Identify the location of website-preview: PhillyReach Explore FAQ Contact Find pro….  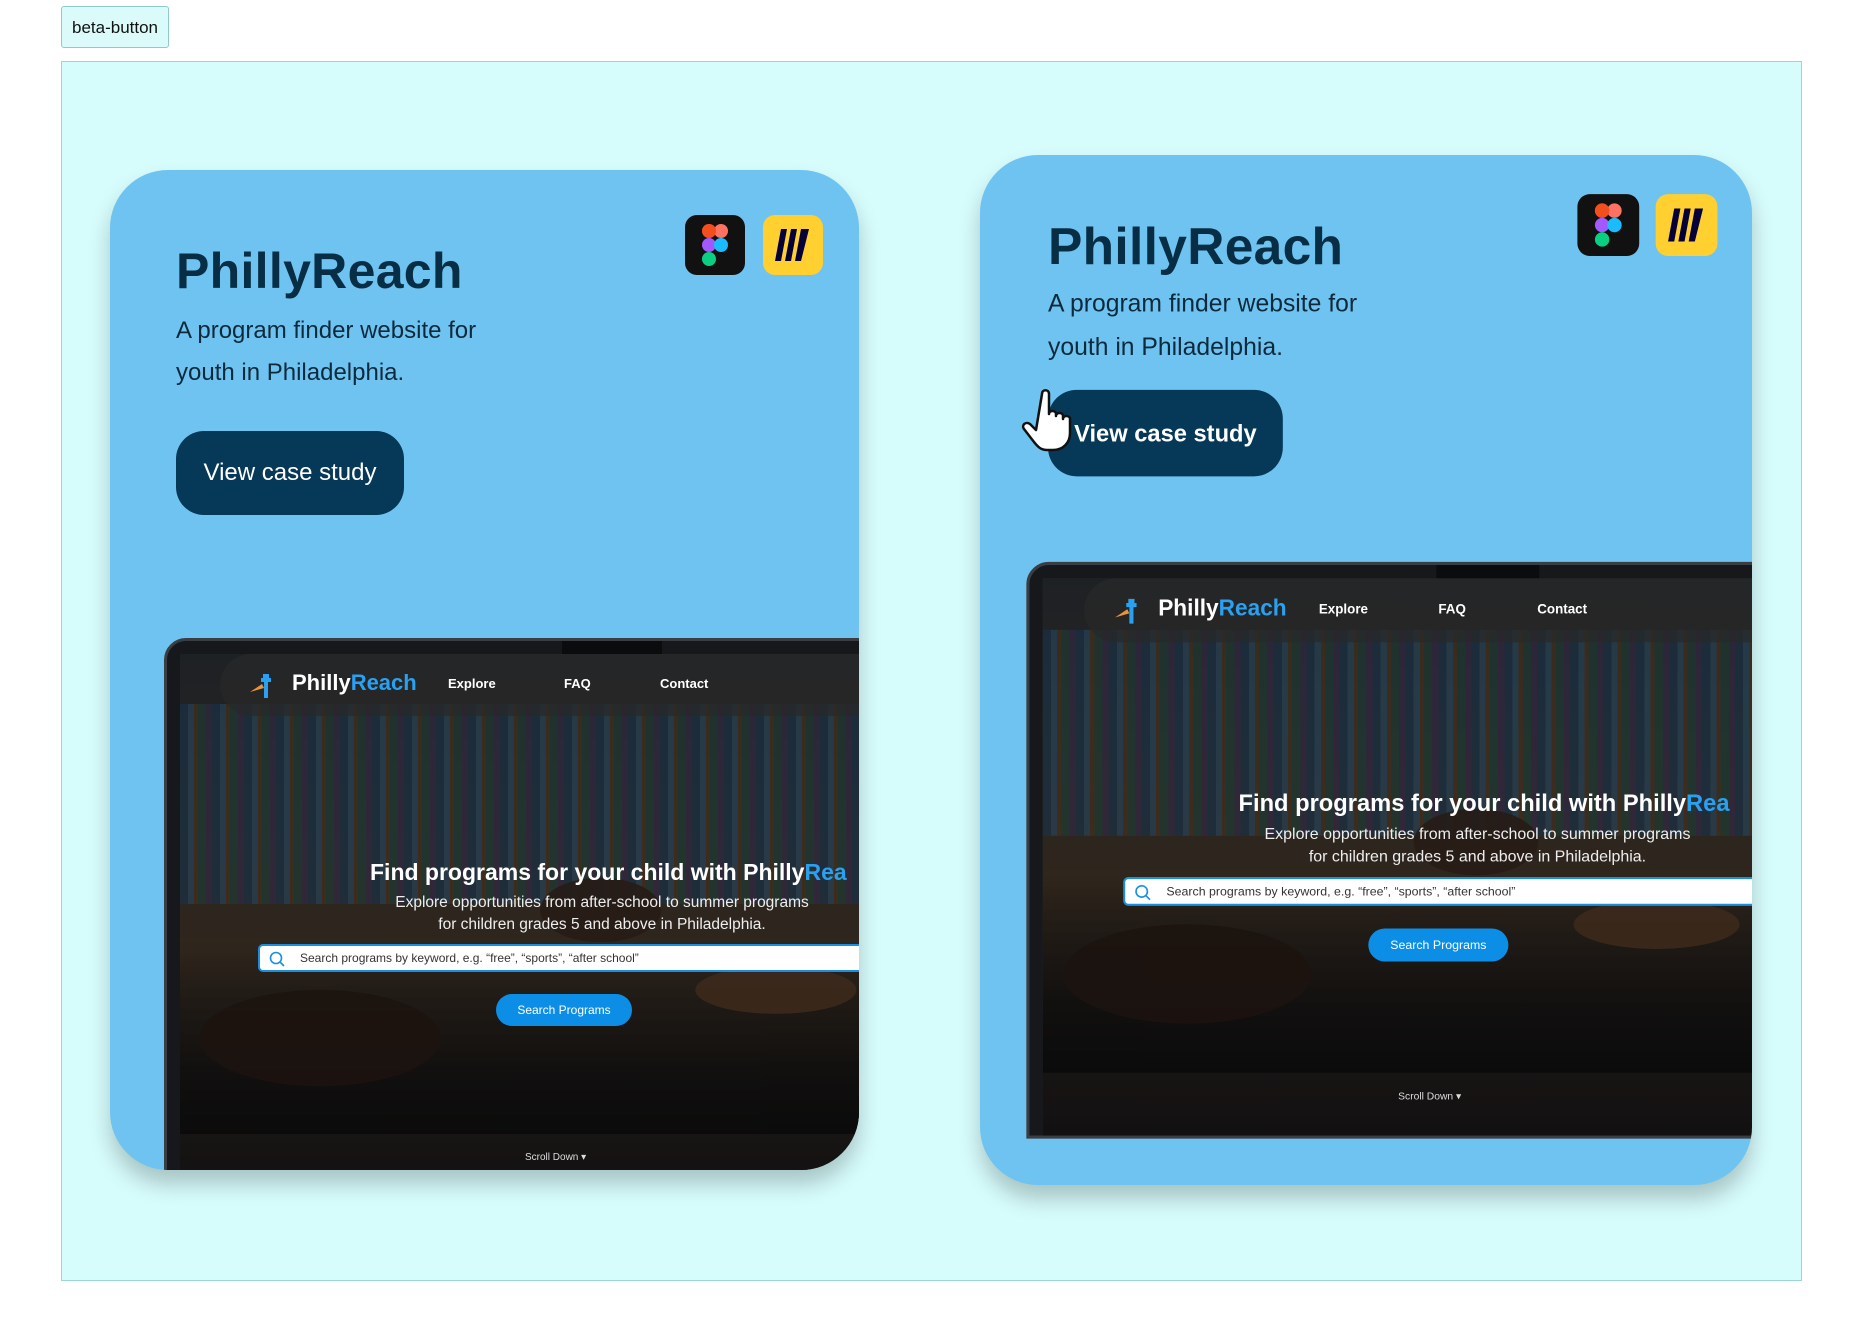
(519, 912).